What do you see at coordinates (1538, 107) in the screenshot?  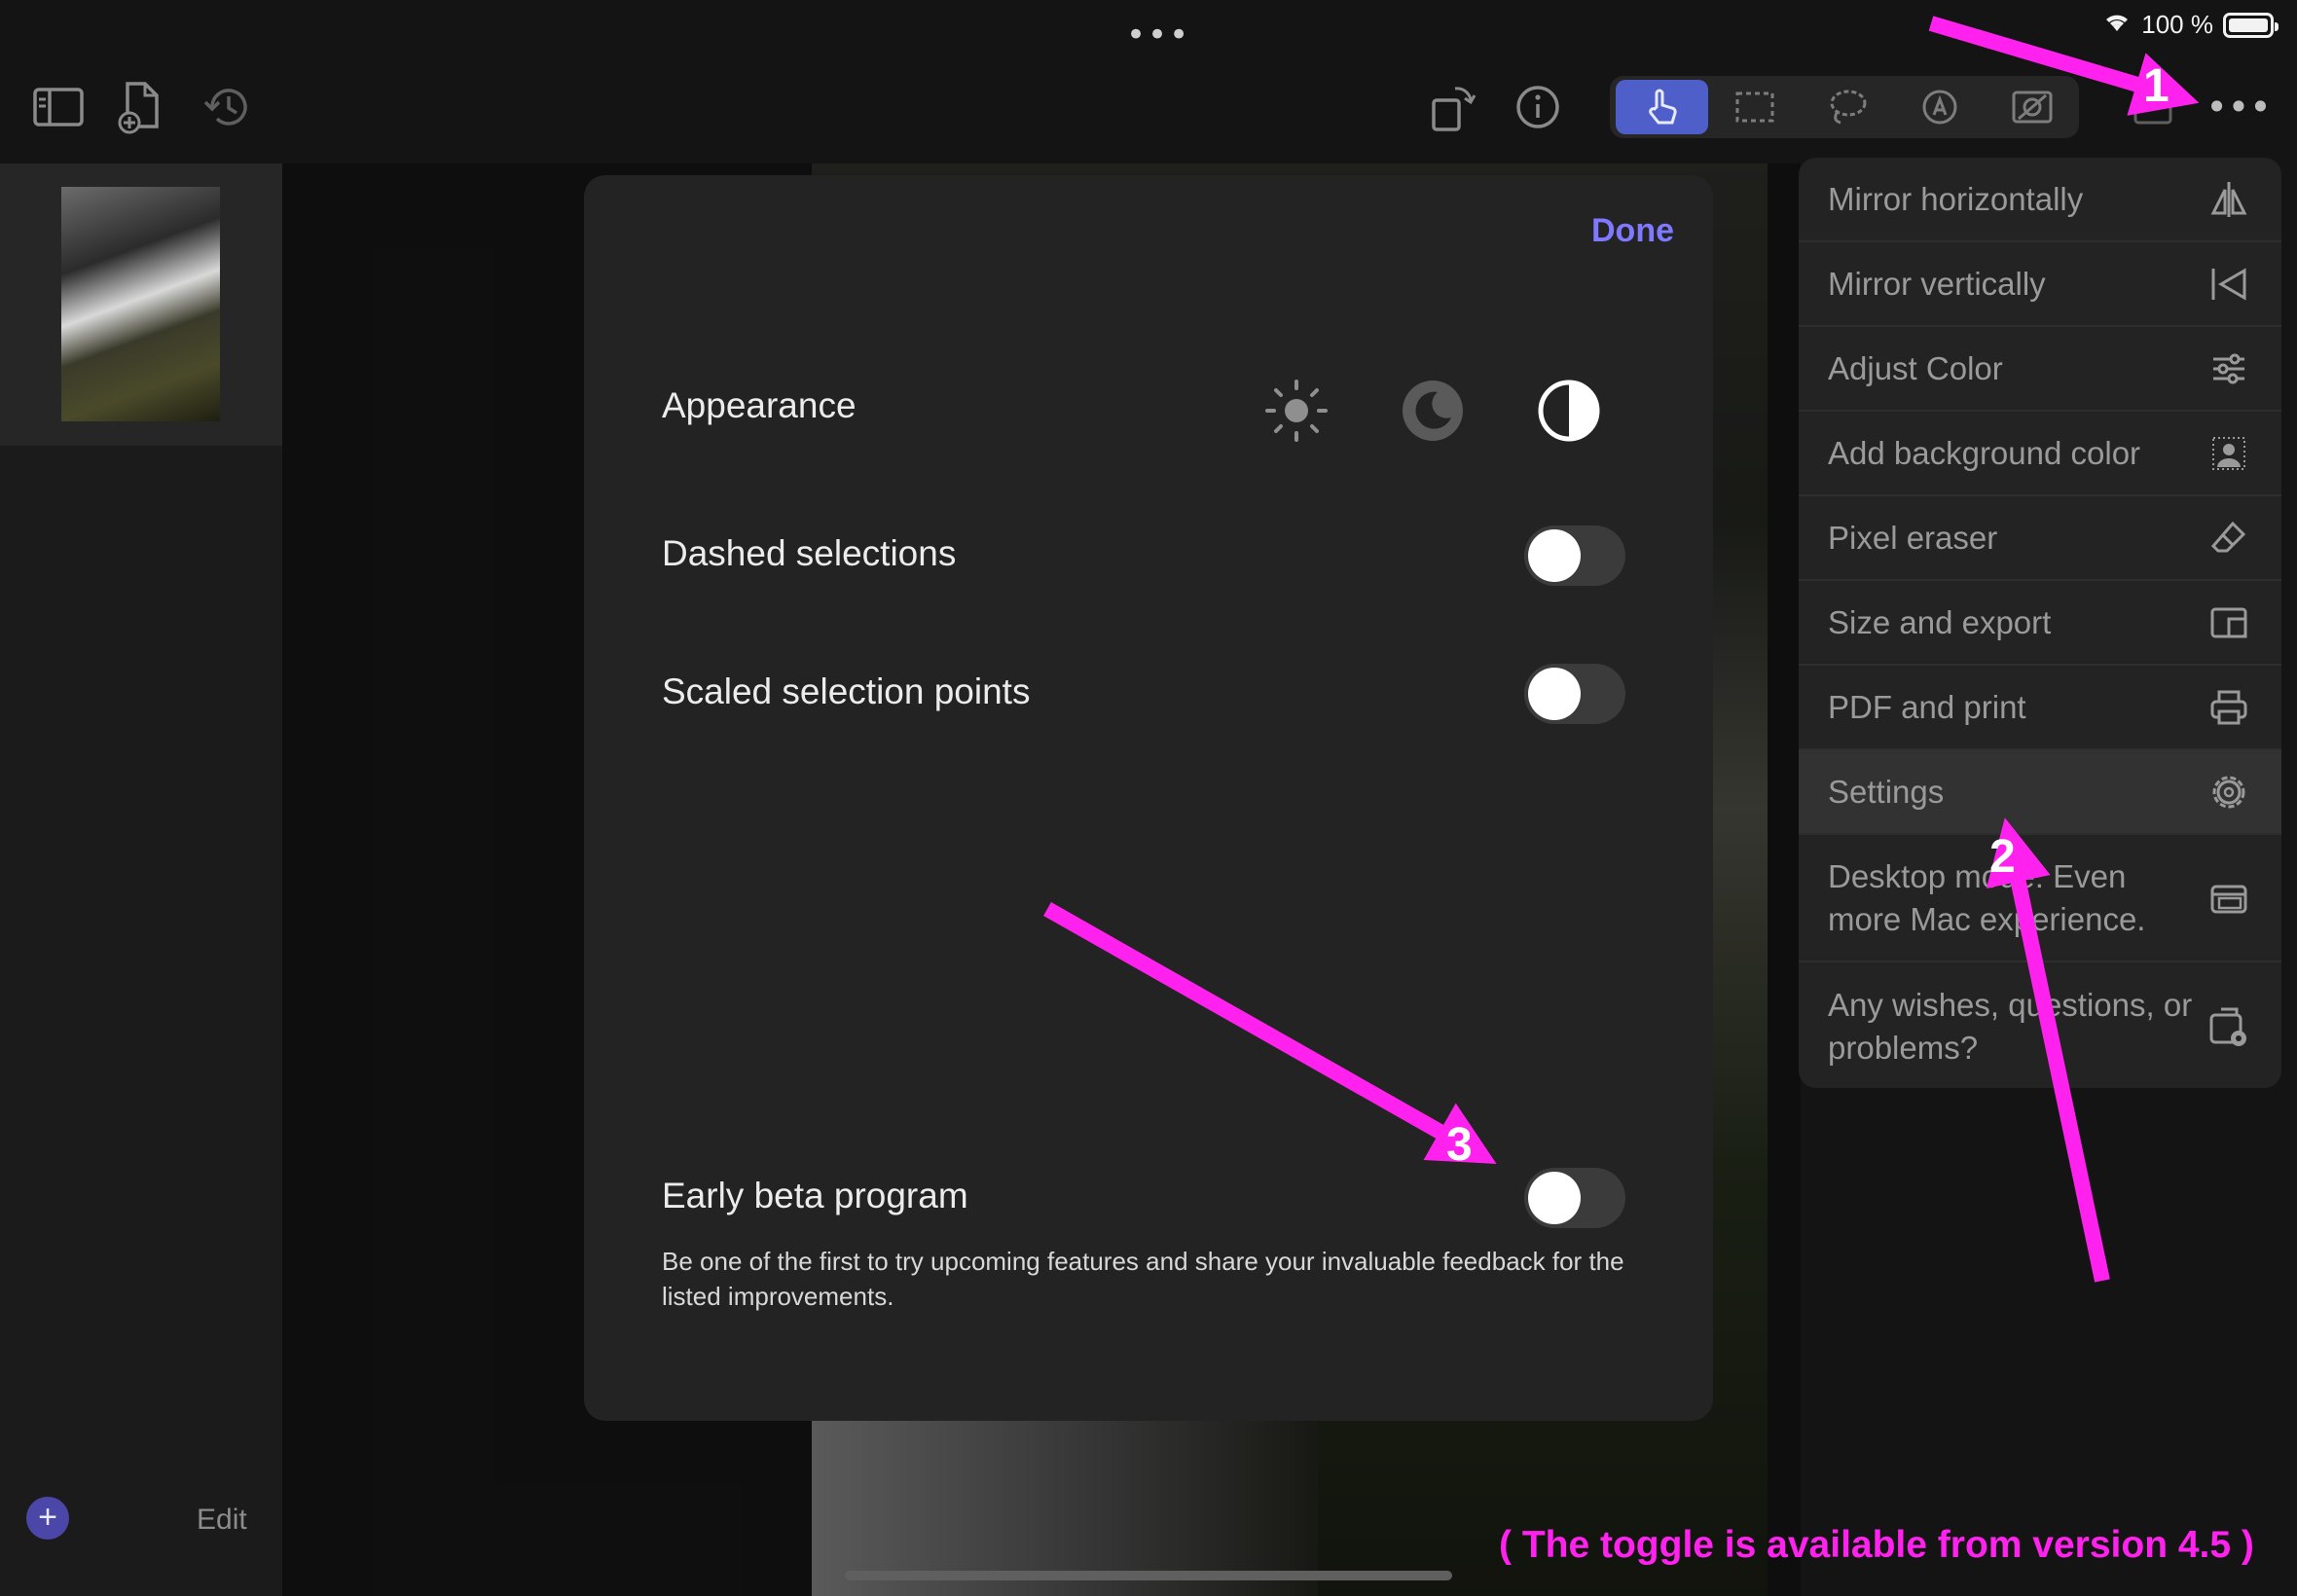 I see `info-icon` at bounding box center [1538, 107].